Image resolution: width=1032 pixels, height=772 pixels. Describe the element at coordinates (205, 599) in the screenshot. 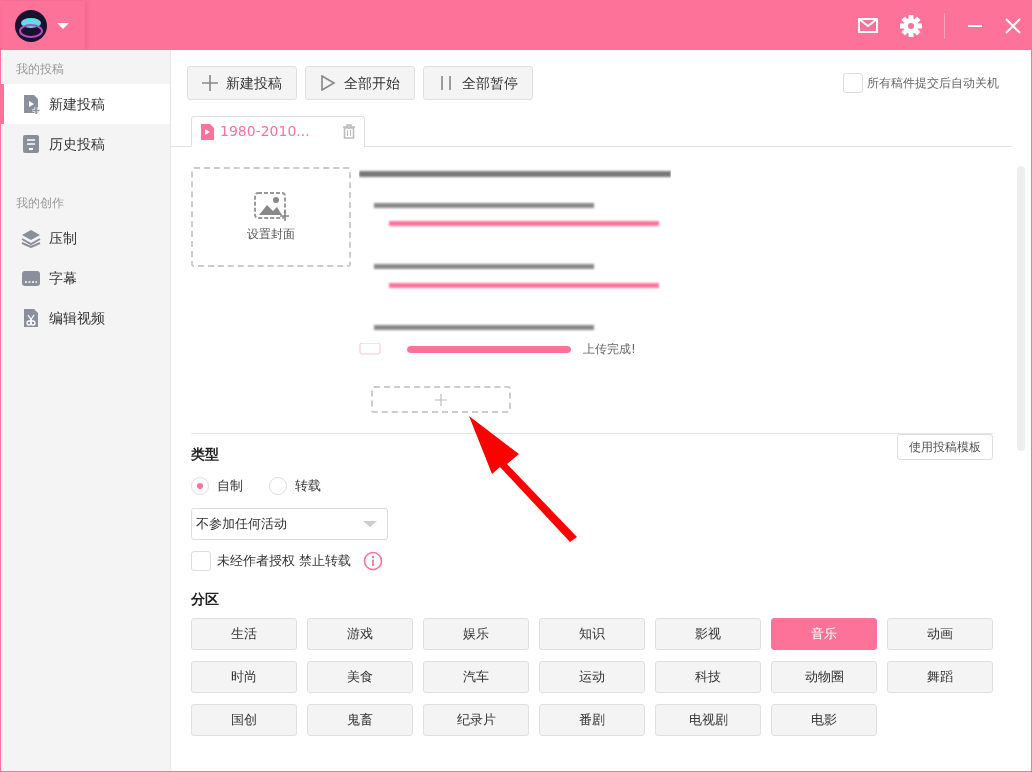

I see `section-title: 分区` at that location.